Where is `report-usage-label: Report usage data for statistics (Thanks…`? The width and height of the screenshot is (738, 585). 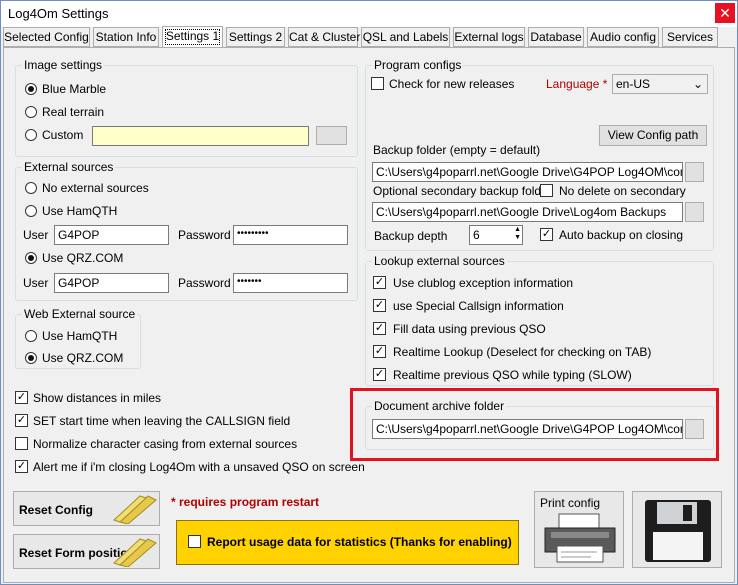 report-usage-label: Report usage data for statistics (Thanks… is located at coordinates (359, 542).